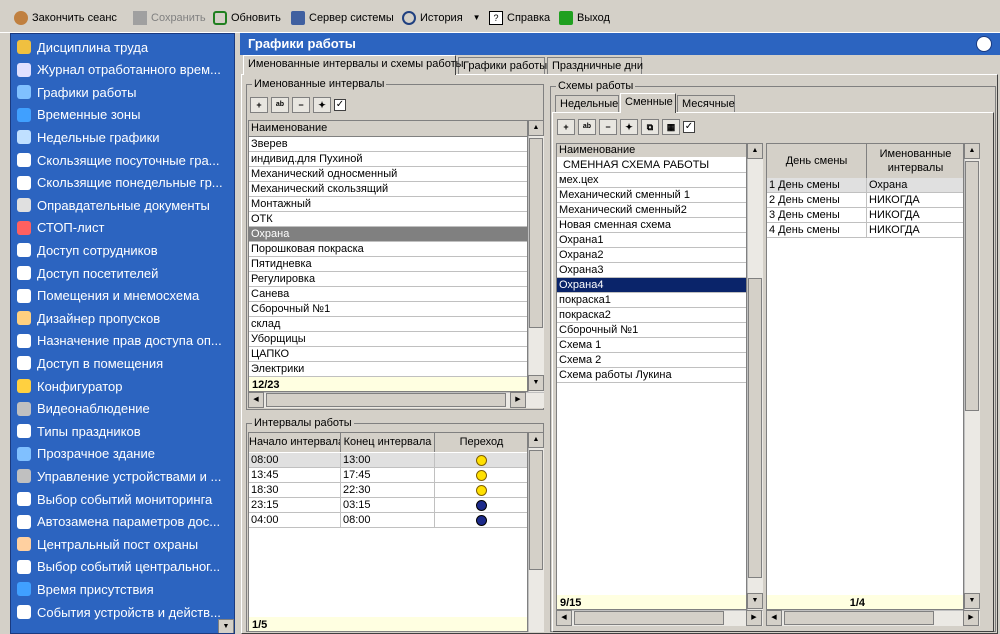 Image resolution: width=1000 pixels, height=634 pixels. I want to click on table-row: Порошковая покраска, so click(388, 249).